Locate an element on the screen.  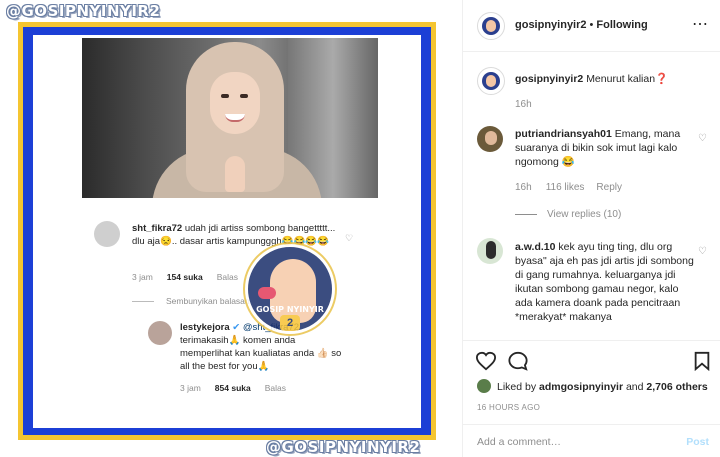
like-heart-icon is located at coordinates (486, 361).